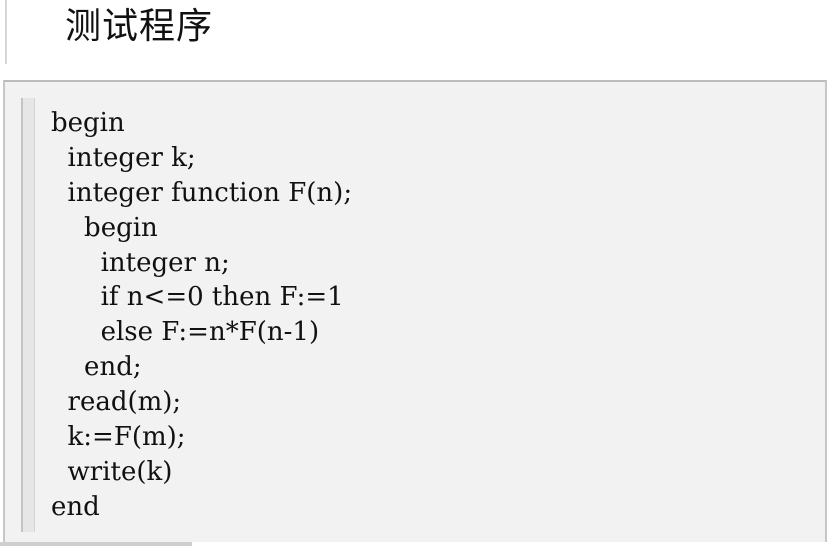 This screenshot has width=834, height=550. Describe the element at coordinates (28, 315) in the screenshot. I see `code-gutter` at that location.